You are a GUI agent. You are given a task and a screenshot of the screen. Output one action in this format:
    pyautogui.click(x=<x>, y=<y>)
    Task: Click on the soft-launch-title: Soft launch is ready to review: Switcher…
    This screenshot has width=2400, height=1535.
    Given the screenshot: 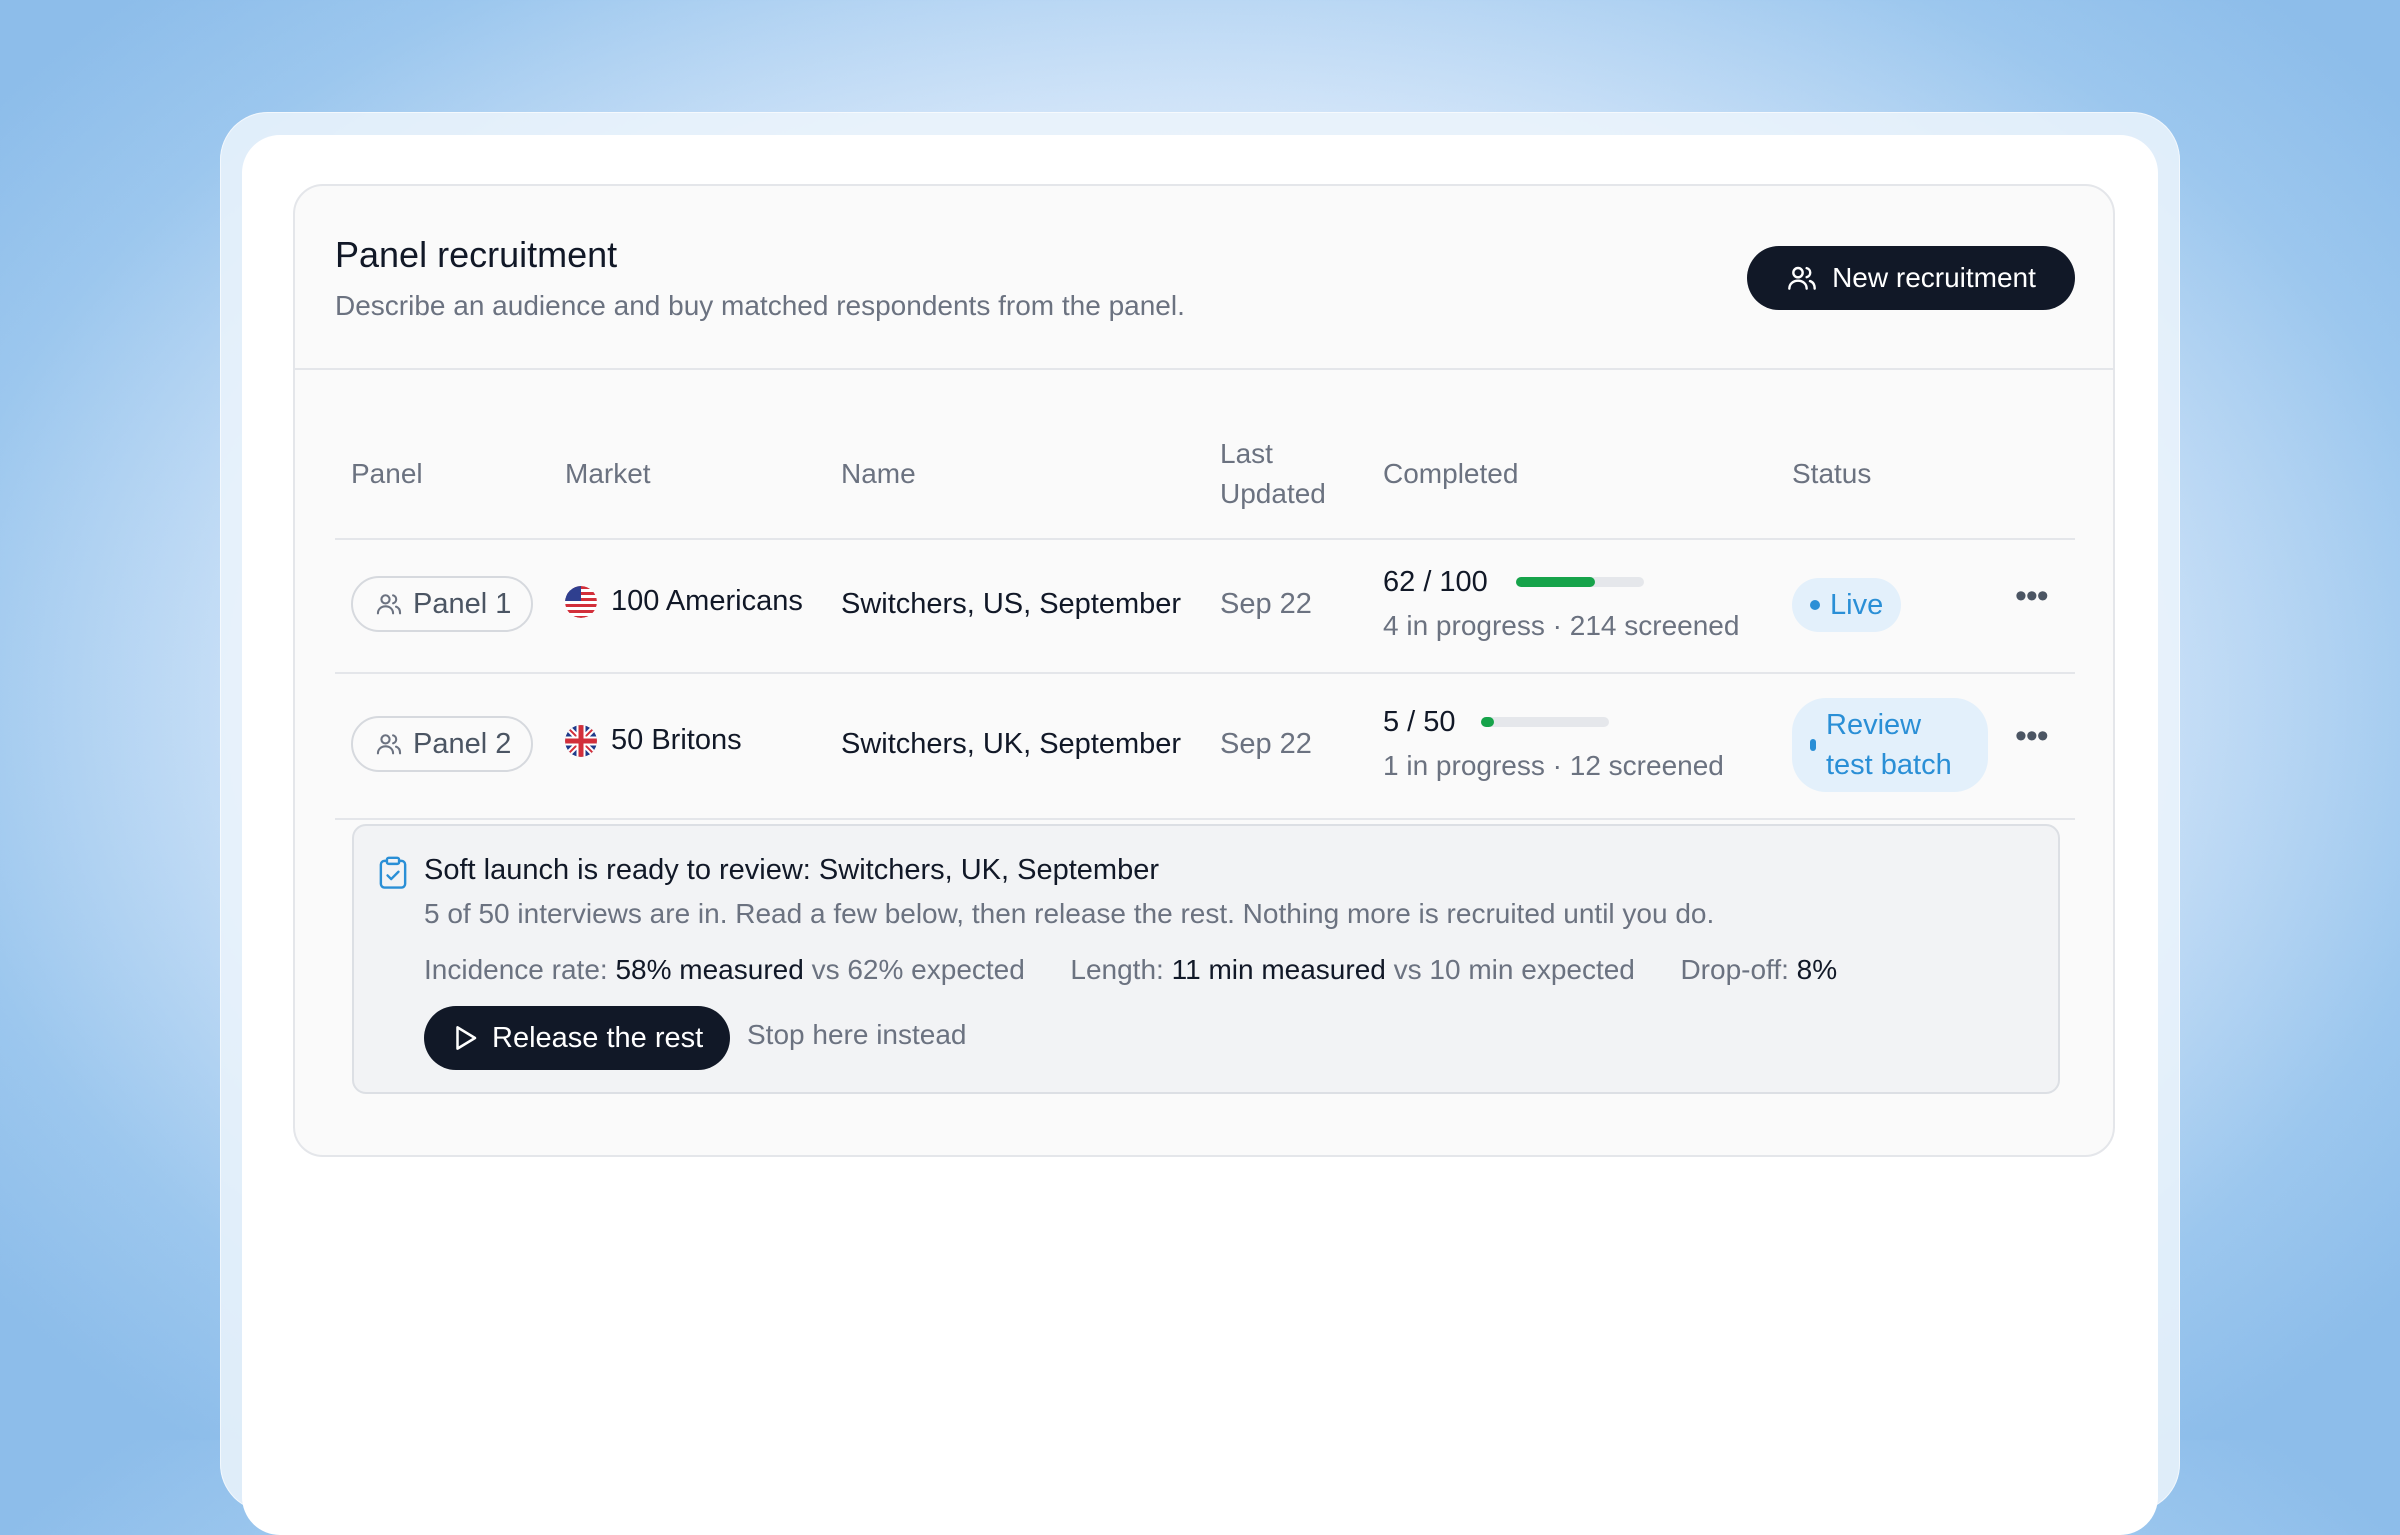 What is the action you would take?
    pyautogui.click(x=791, y=870)
    